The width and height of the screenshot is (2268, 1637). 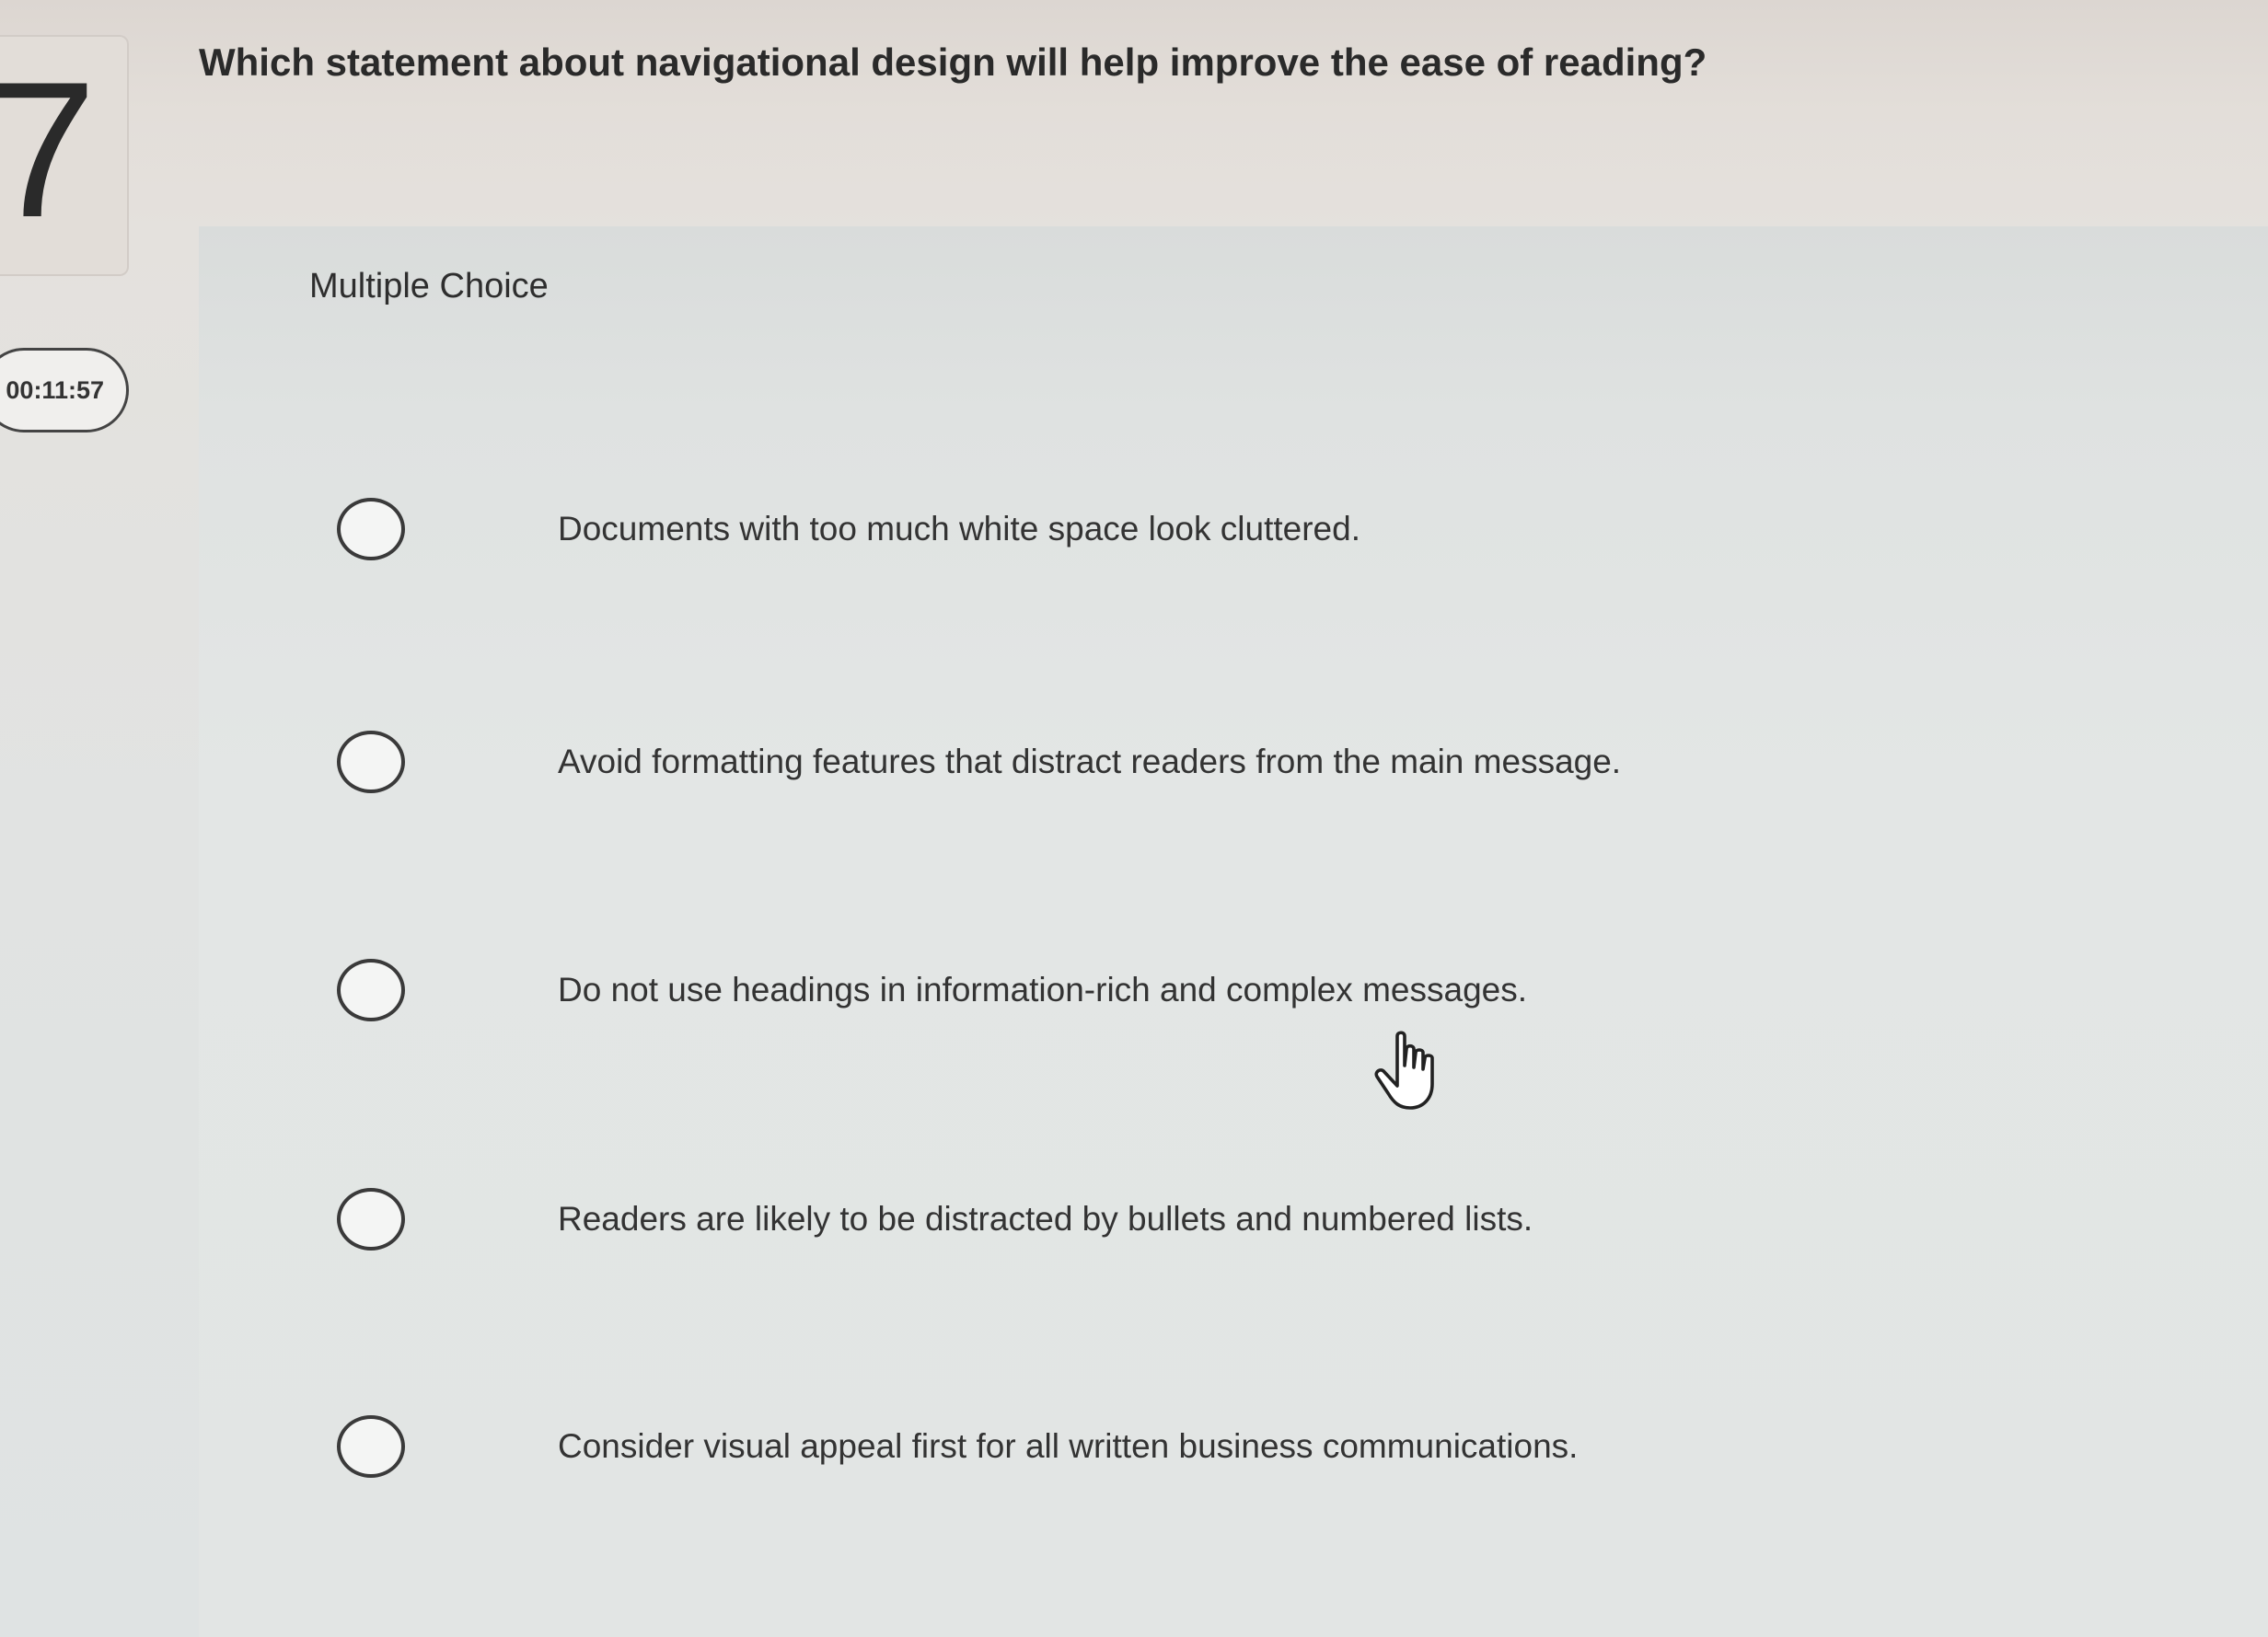 I want to click on question-type-label: Multiple Choice, so click(x=429, y=286).